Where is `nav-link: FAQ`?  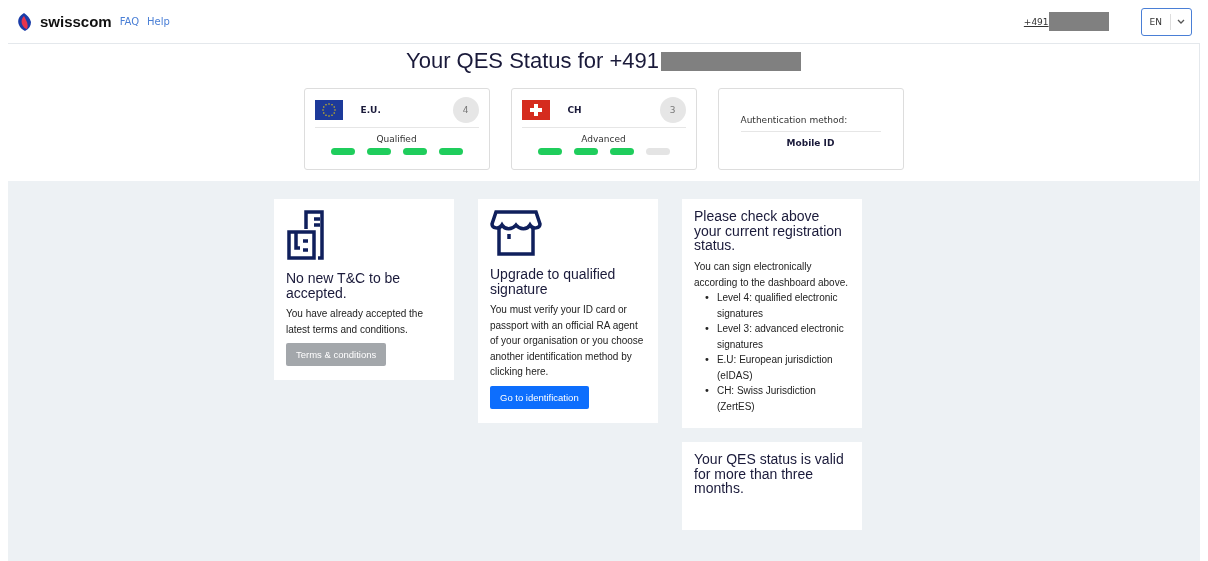 nav-link: FAQ is located at coordinates (129, 21).